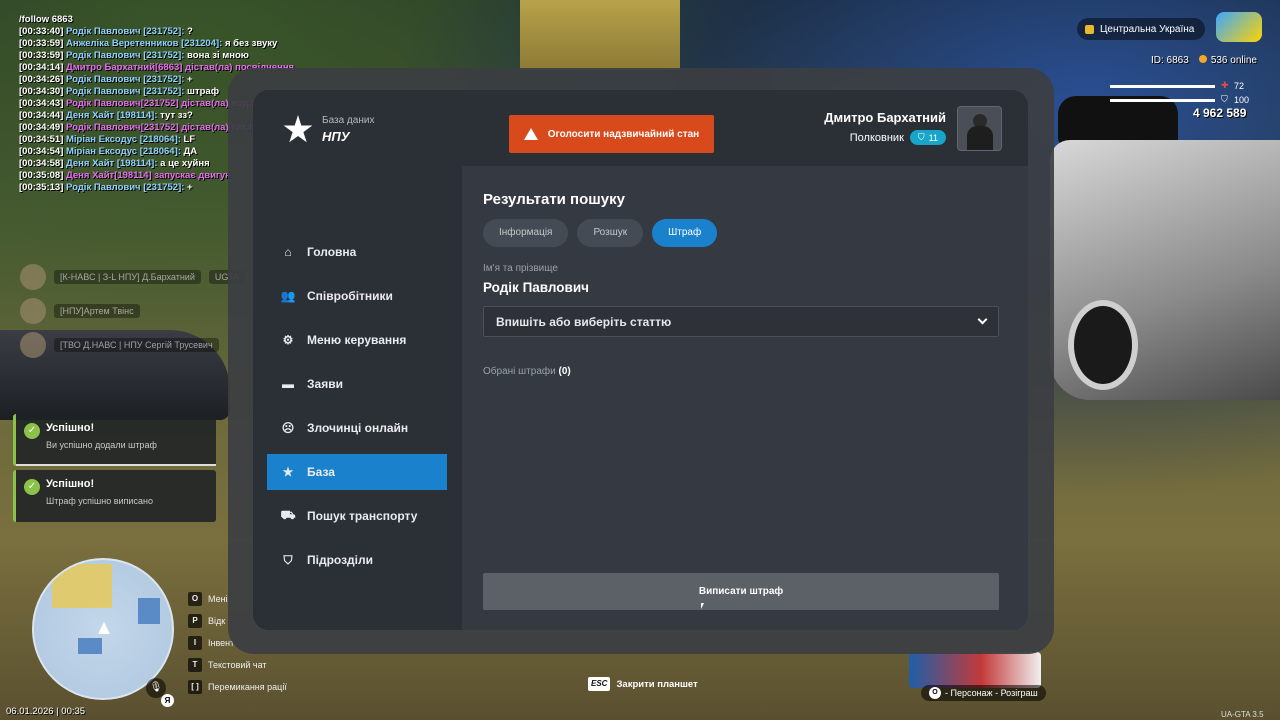 This screenshot has width=1280, height=720. I want to click on chat-time: [00:33:40], so click(41, 31).